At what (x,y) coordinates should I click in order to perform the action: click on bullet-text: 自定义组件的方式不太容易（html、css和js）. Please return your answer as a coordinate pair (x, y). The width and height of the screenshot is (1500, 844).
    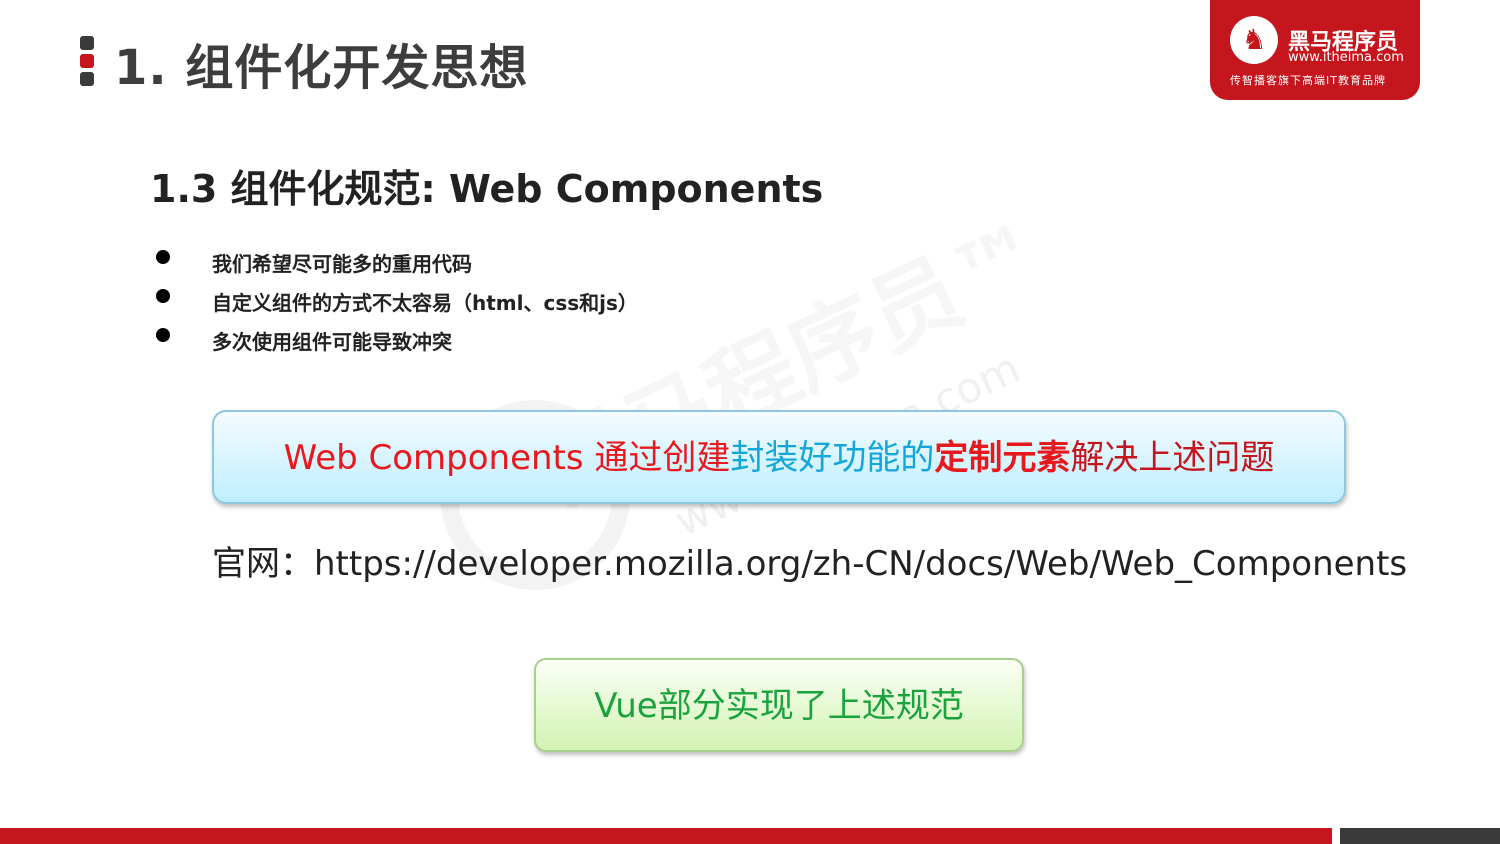
    Looking at the image, I should click on (425, 303).